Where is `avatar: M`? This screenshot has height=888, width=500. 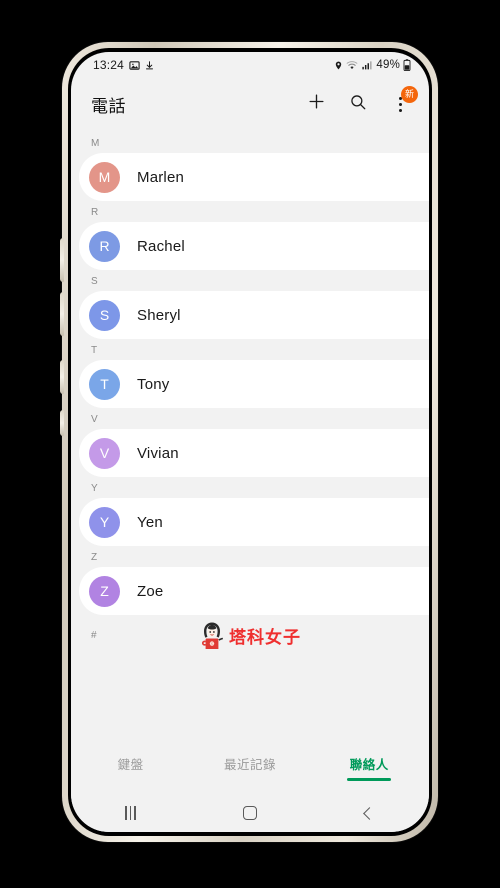 avatar: M is located at coordinates (104, 177).